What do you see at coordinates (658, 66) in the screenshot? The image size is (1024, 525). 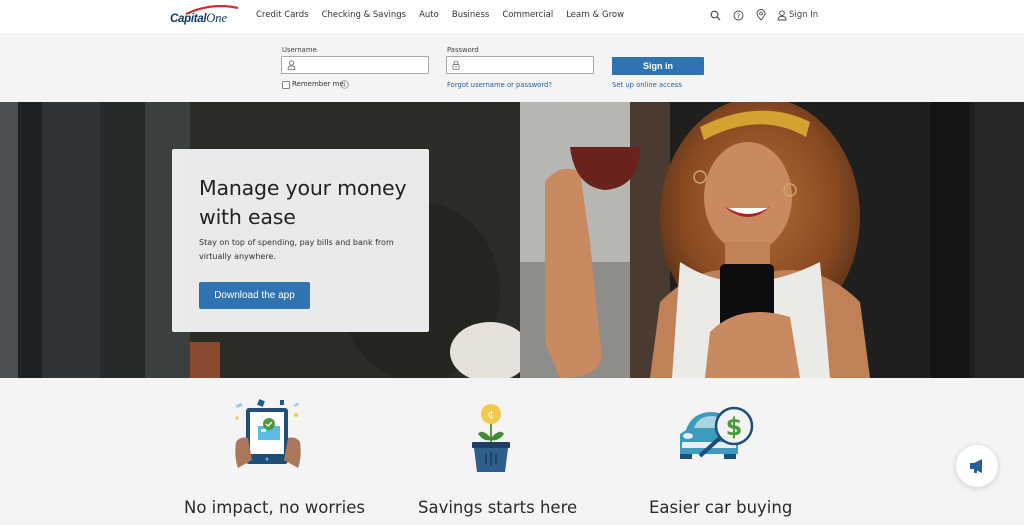 I see `sign-in-button: Sign in` at bounding box center [658, 66].